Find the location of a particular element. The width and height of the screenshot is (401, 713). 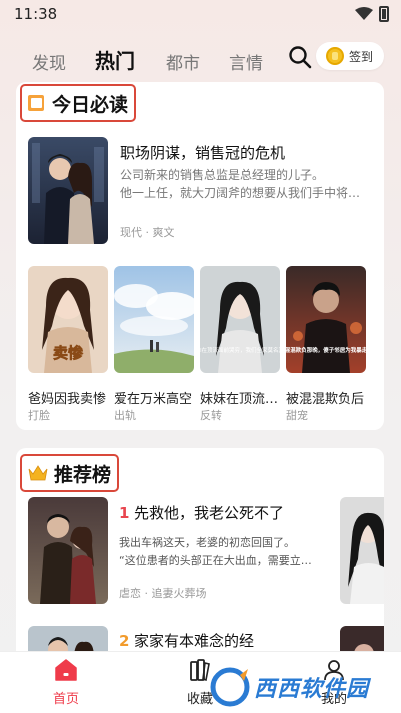

featured-book-tags: 现代 · 爽文 is located at coordinates (147, 232).